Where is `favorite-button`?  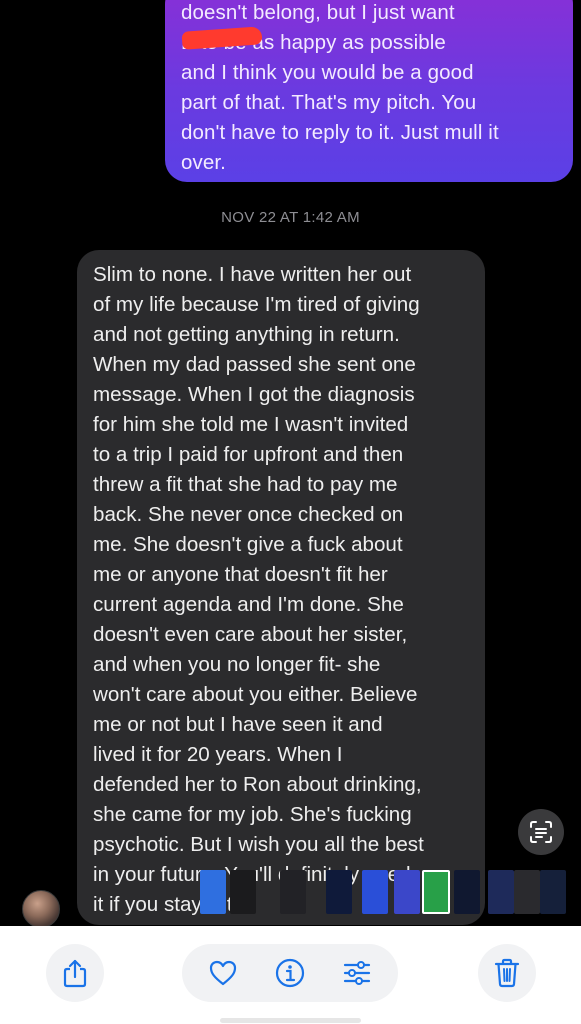
favorite-button is located at coordinates (223, 973).